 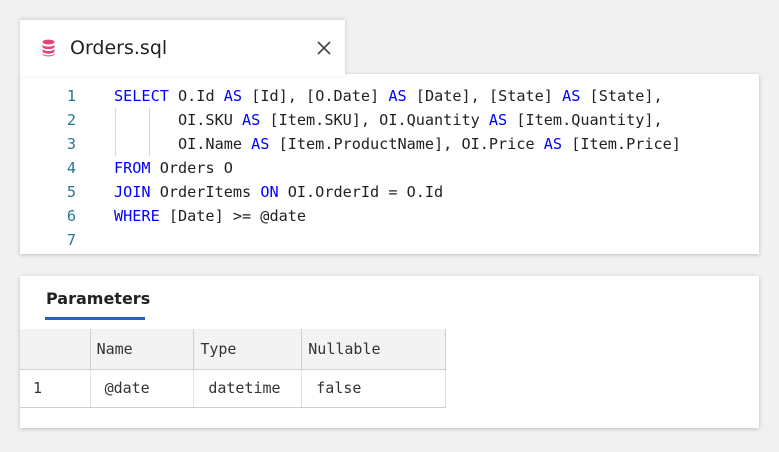 I want to click on sql-text: Orders O, so click(x=191, y=168).